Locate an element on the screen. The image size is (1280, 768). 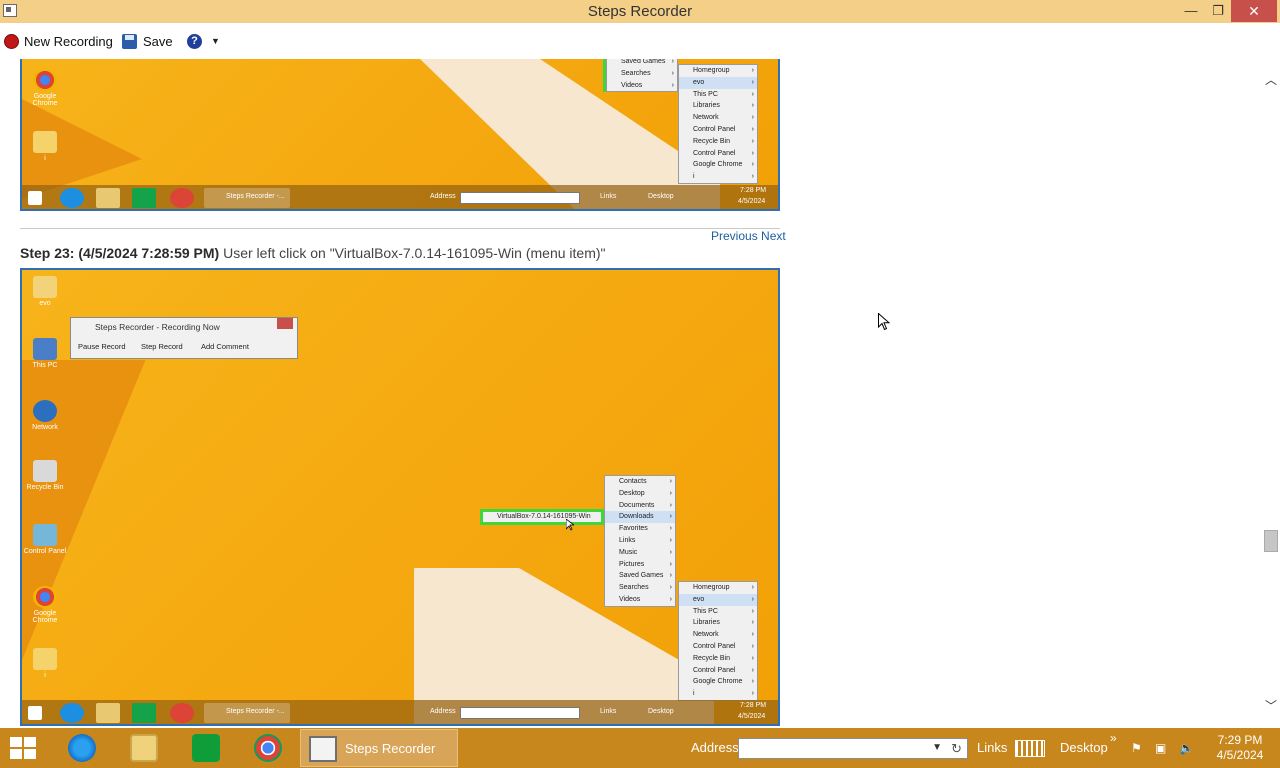
new-recording-label: New Recording is located at coordinates (68, 41).